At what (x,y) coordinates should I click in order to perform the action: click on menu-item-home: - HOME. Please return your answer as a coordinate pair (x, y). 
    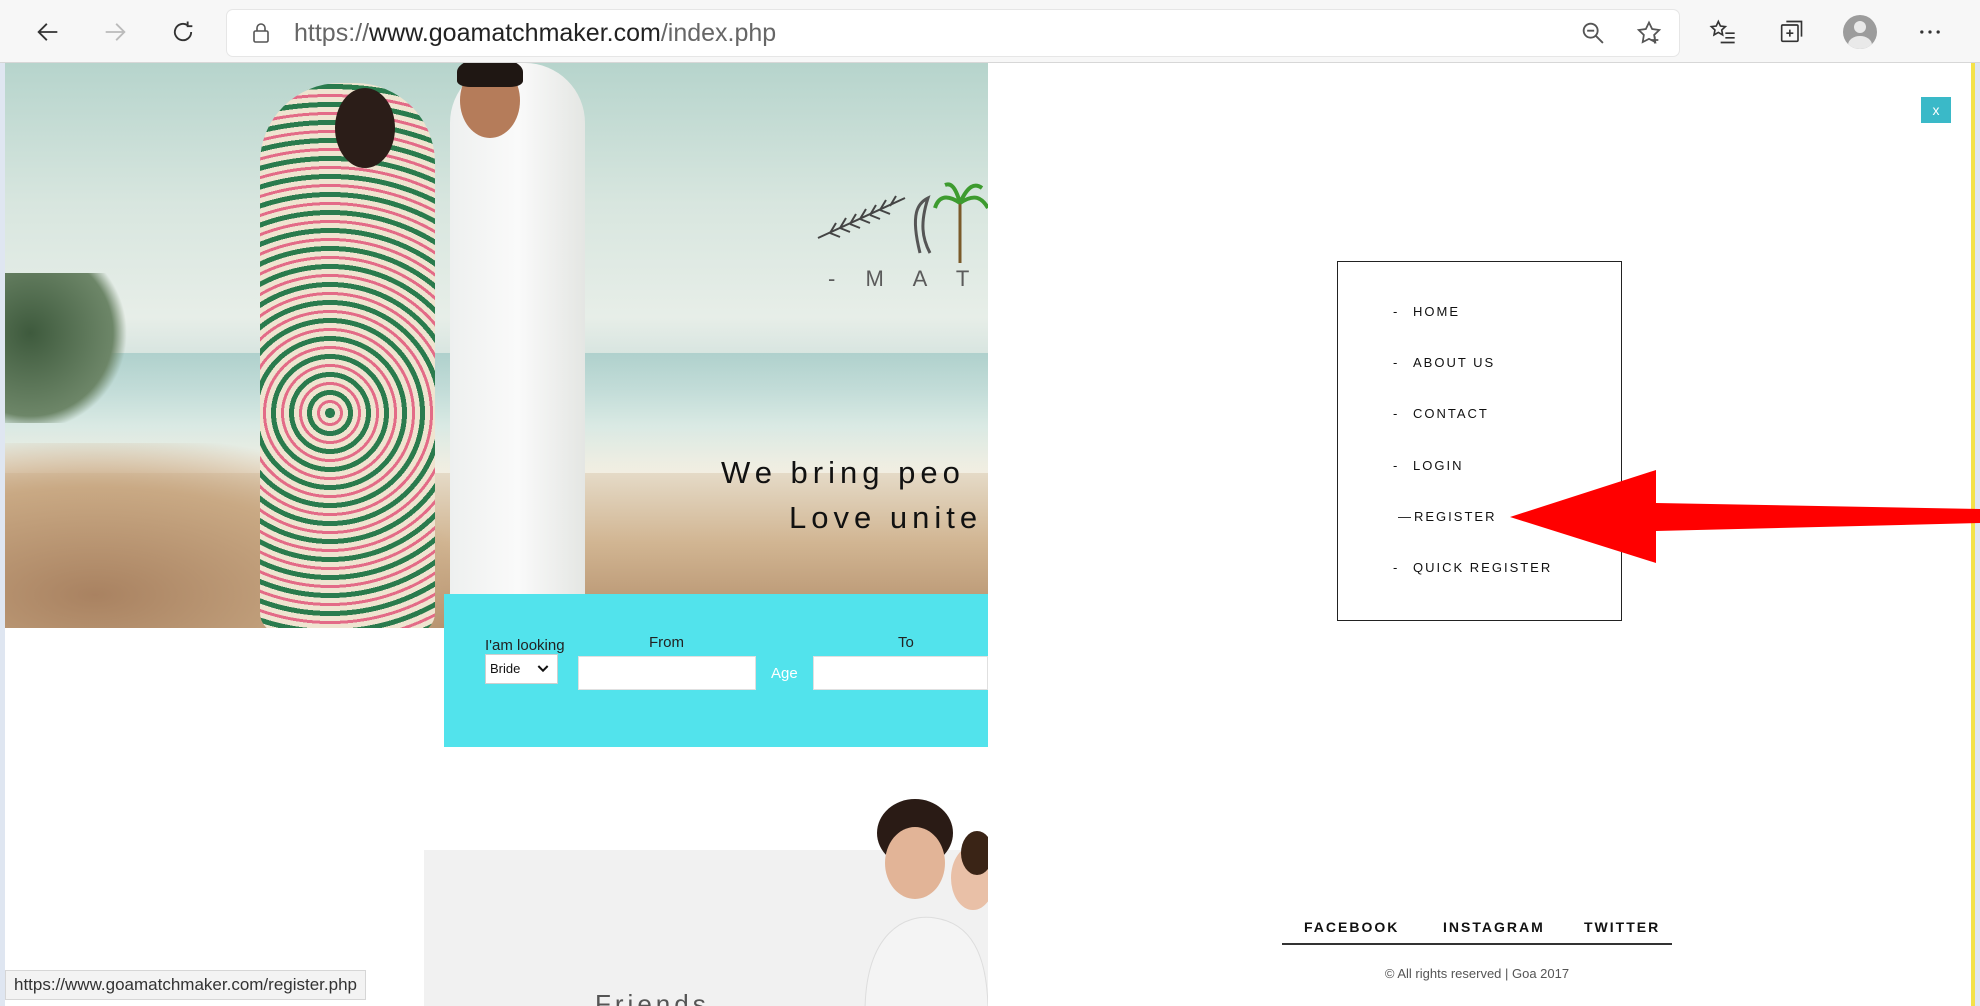
    Looking at the image, I should click on (1426, 311).